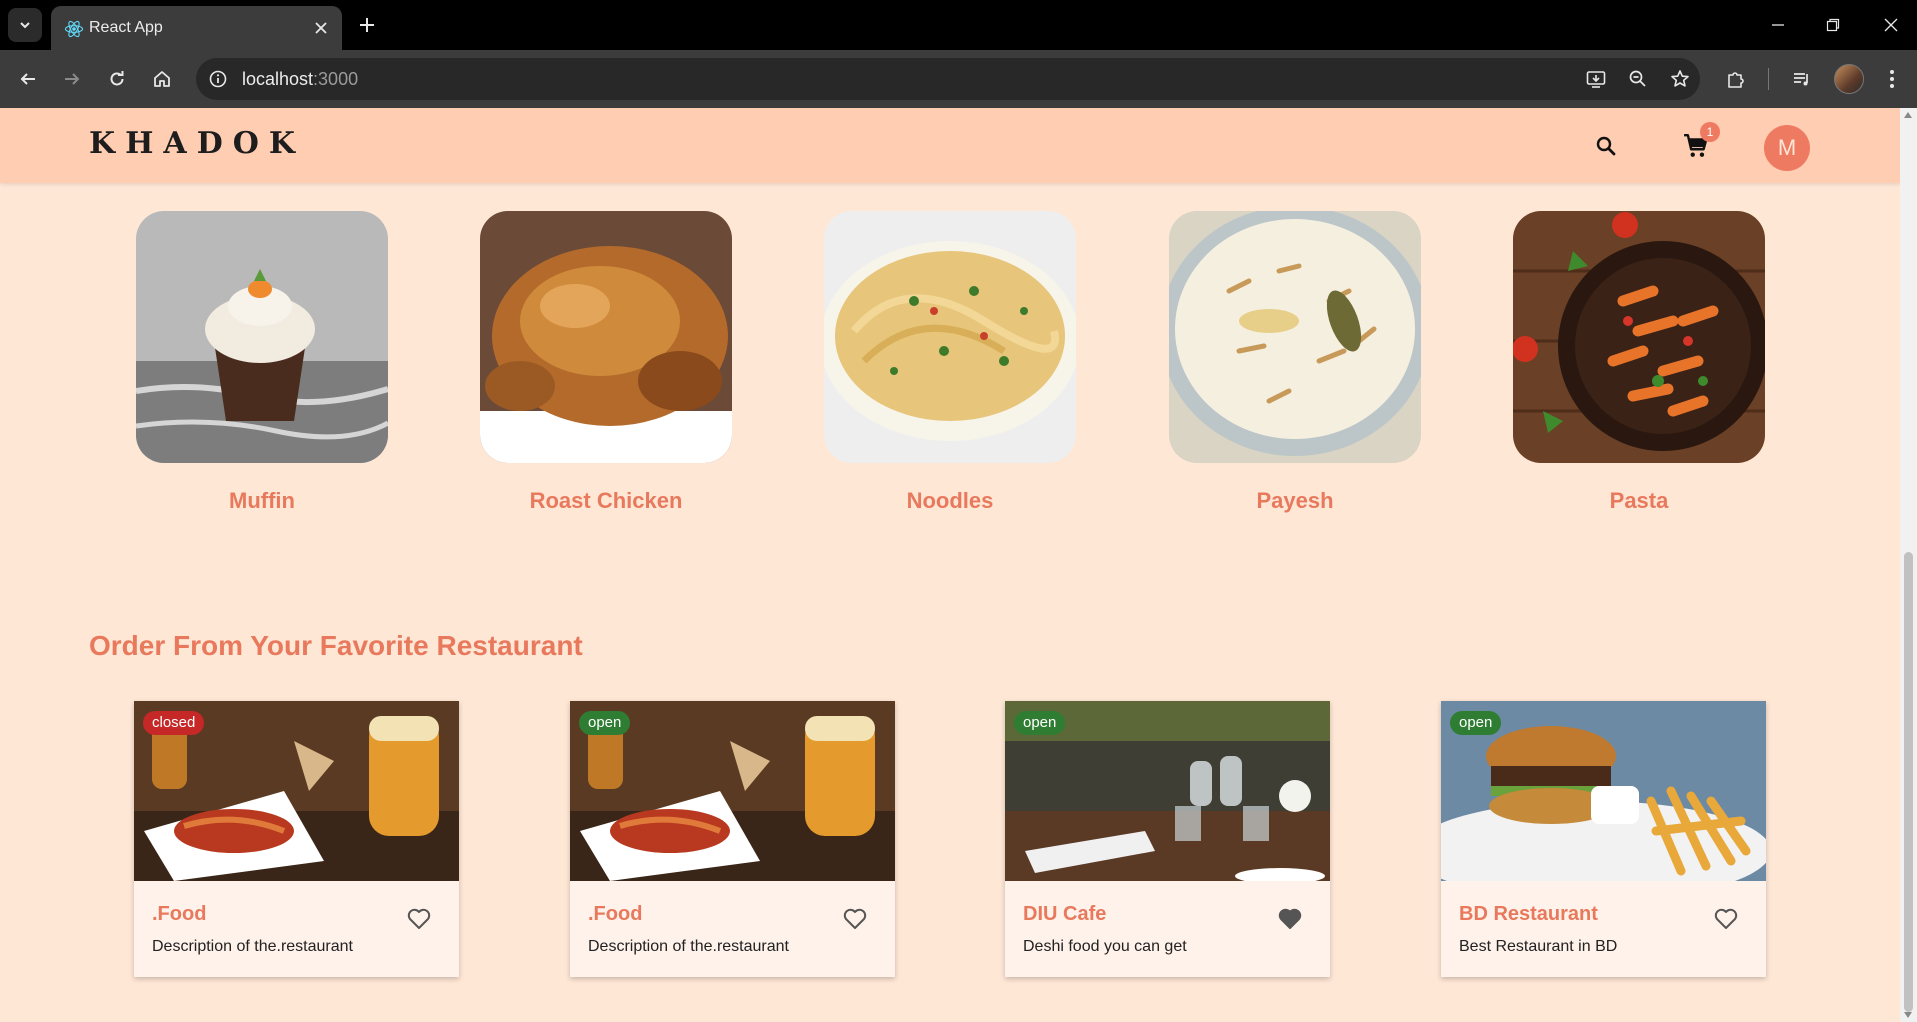 This screenshot has width=1917, height=1022. What do you see at coordinates (336, 79) in the screenshot?
I see `url-port: :3000` at bounding box center [336, 79].